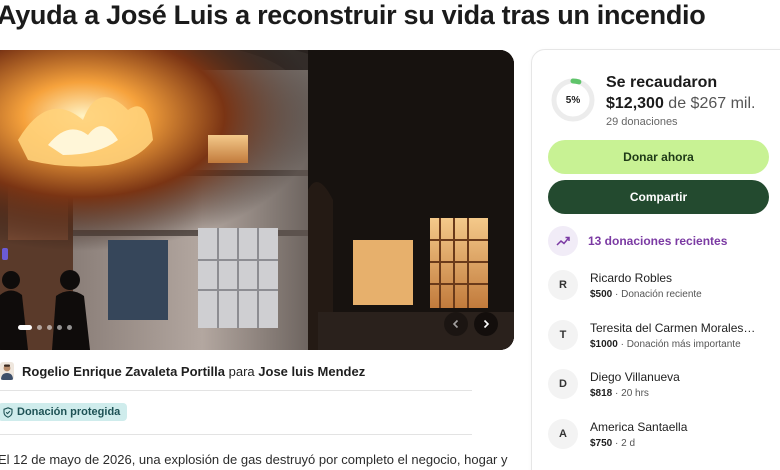 This screenshot has width=780, height=470. I want to click on goal-text: de $267 mil., so click(712, 103).